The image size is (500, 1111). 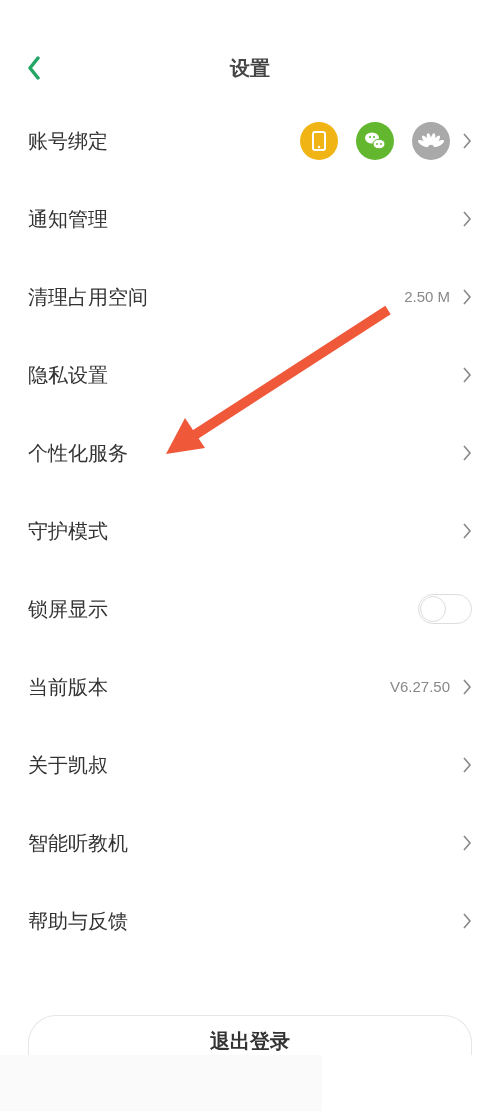 I want to click on row-label: 关于凯叔, so click(x=68, y=765).